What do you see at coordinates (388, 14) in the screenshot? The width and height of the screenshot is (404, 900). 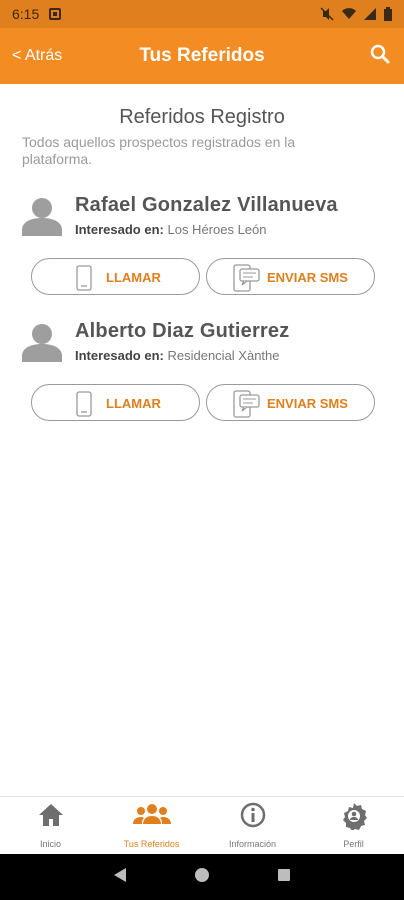 I see `battery-icon` at bounding box center [388, 14].